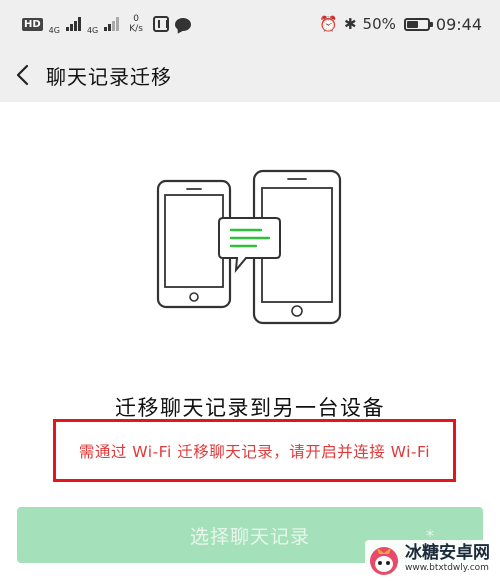  What do you see at coordinates (136, 19) in the screenshot?
I see `speed-value: 0` at bounding box center [136, 19].